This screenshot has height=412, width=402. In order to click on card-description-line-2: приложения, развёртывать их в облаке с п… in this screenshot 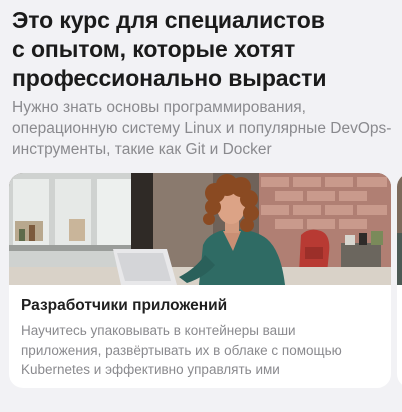, I will do `click(181, 350)`.